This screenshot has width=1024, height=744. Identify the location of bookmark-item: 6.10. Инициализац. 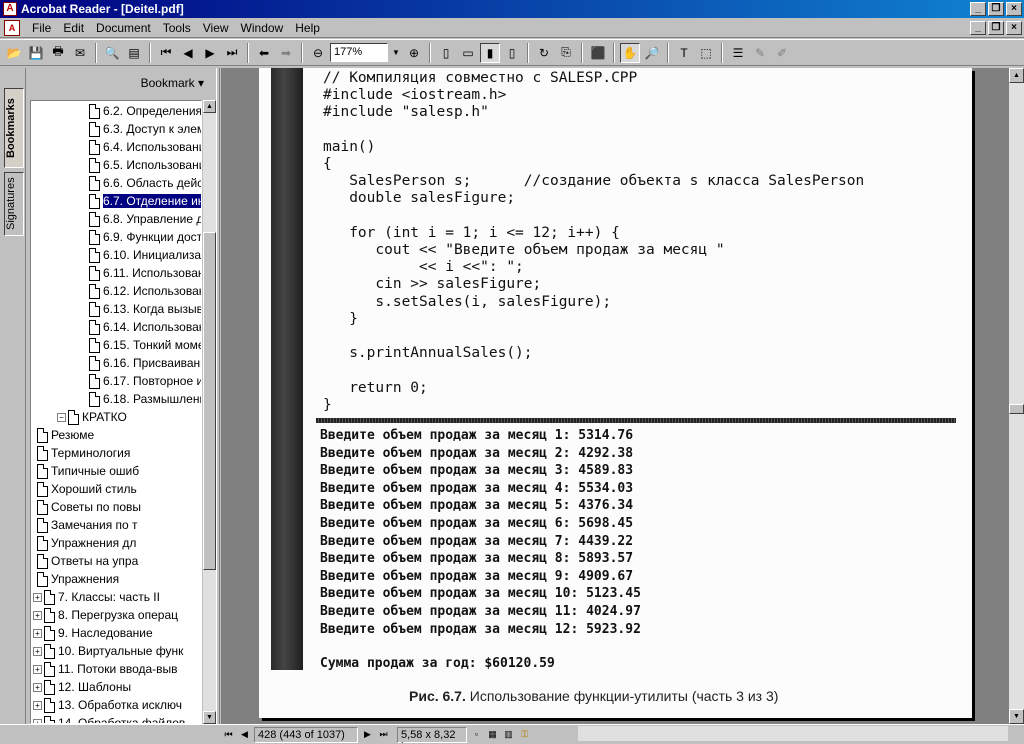
(145, 255).